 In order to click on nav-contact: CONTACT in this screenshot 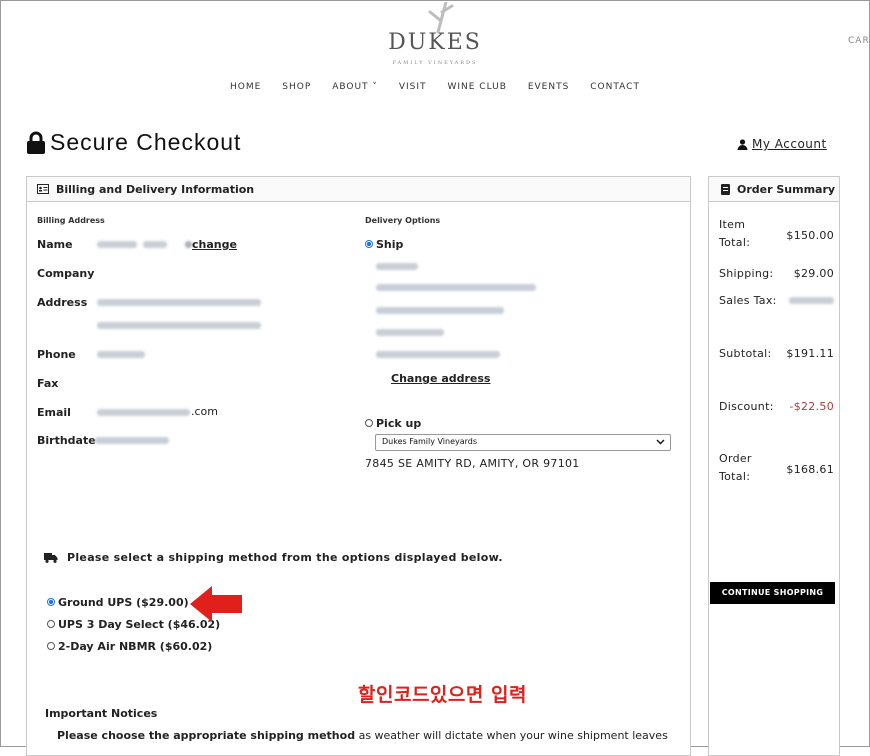, I will do `click(615, 87)`.